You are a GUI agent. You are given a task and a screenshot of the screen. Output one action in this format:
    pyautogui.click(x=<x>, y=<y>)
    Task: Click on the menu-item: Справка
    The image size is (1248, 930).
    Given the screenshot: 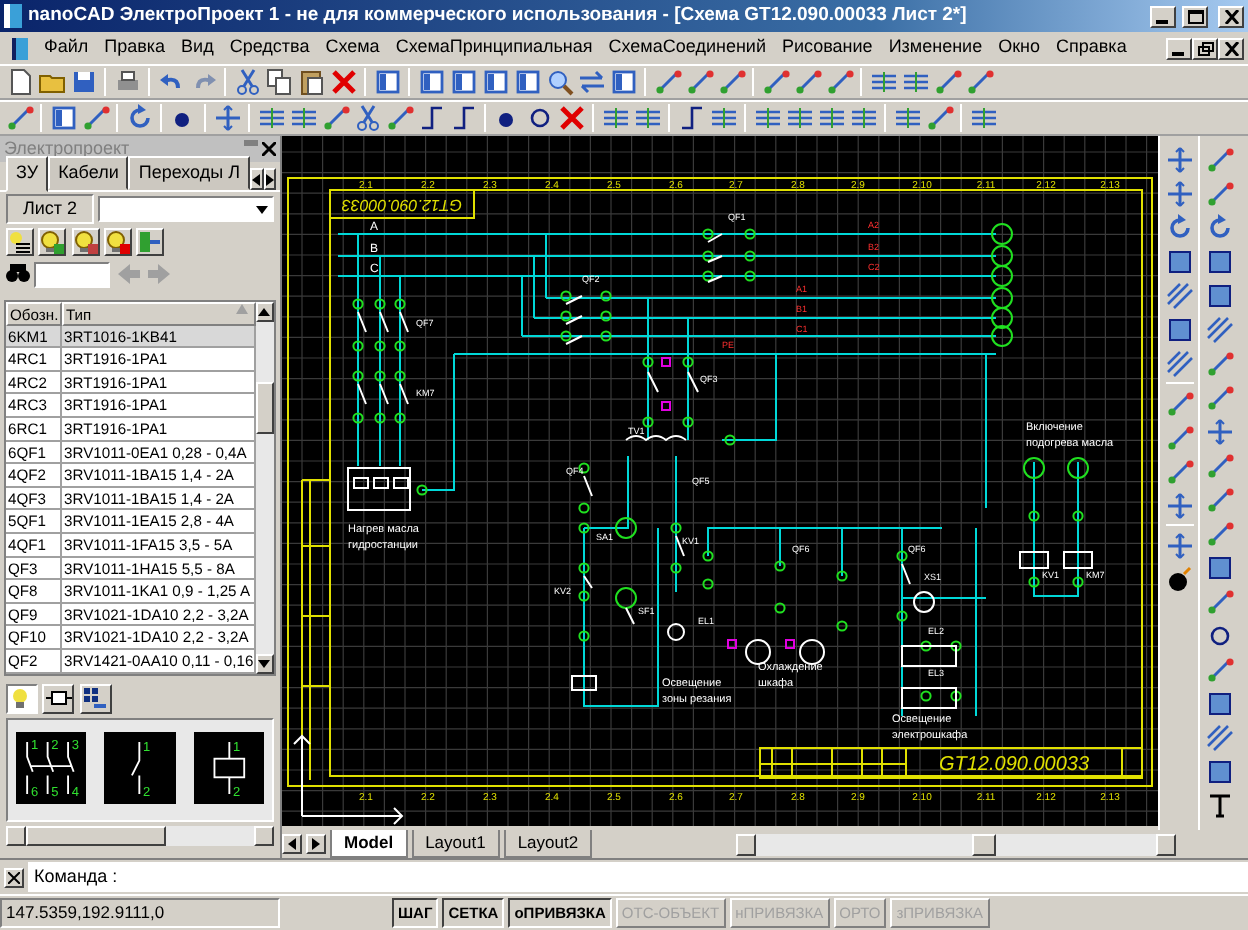 What is the action you would take?
    pyautogui.click(x=1091, y=48)
    